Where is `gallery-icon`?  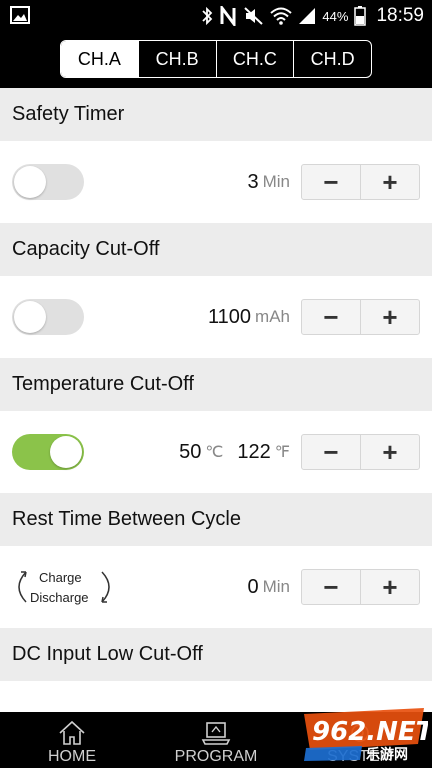
gallery-icon is located at coordinates (20, 15).